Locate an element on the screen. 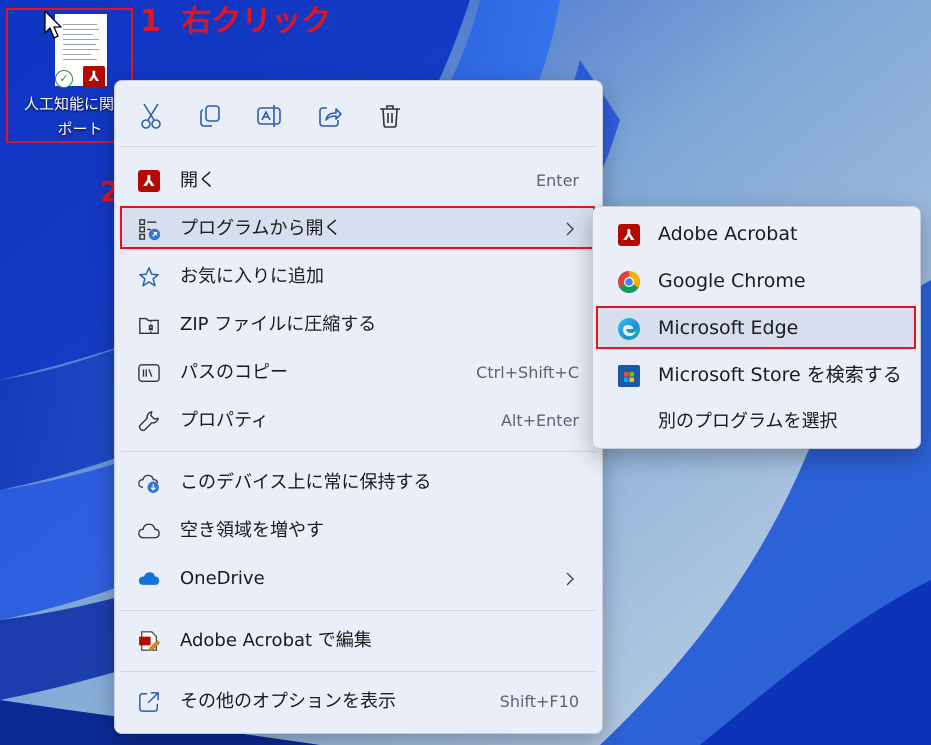 This screenshot has height=745, width=931. step3-highlight-box is located at coordinates (756, 327).